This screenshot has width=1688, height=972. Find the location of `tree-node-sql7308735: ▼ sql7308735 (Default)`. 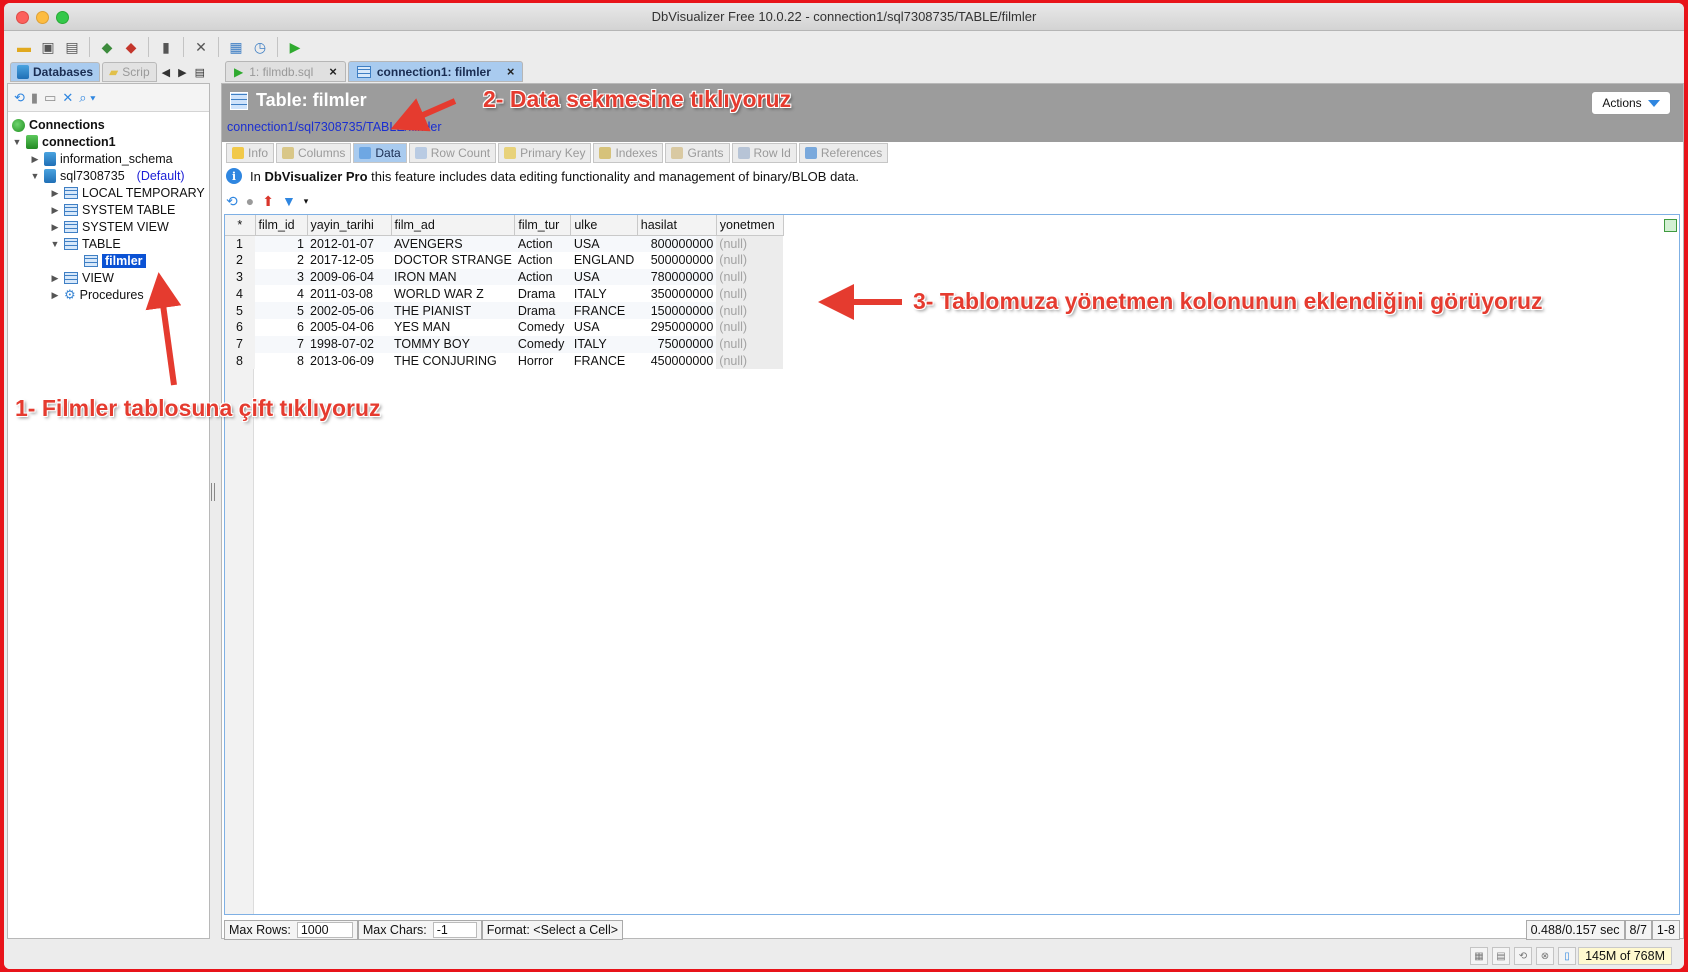

tree-node-sql7308735: ▼ sql7308735 (Default) is located at coordinates (107, 176).